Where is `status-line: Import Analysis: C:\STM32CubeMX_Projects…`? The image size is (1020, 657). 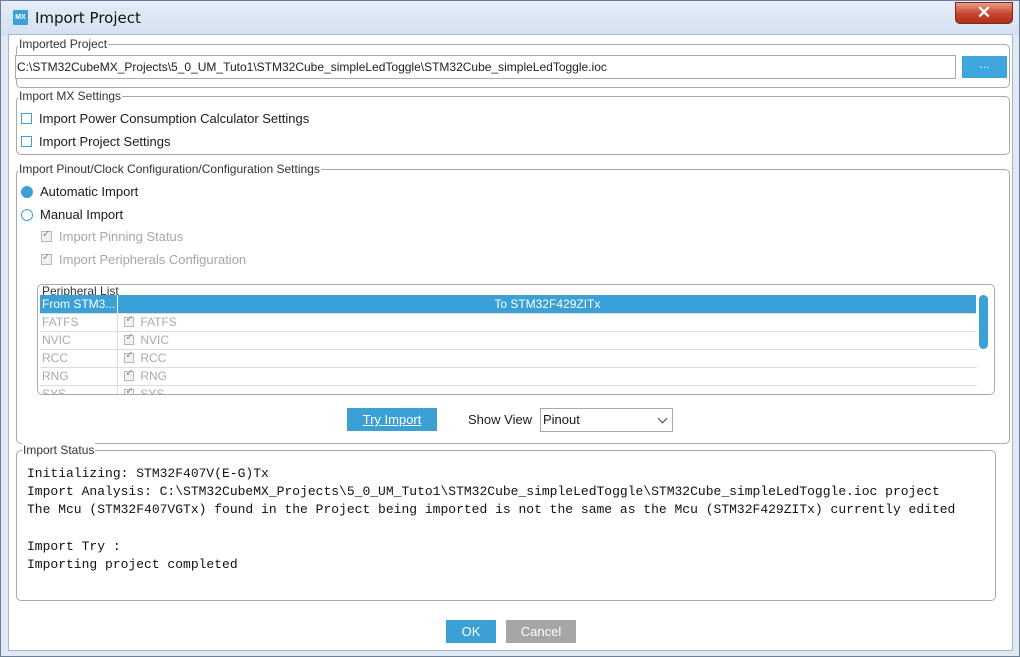
status-line: Import Analysis: C:\STM32CubeMX_Projects… is located at coordinates (483, 492).